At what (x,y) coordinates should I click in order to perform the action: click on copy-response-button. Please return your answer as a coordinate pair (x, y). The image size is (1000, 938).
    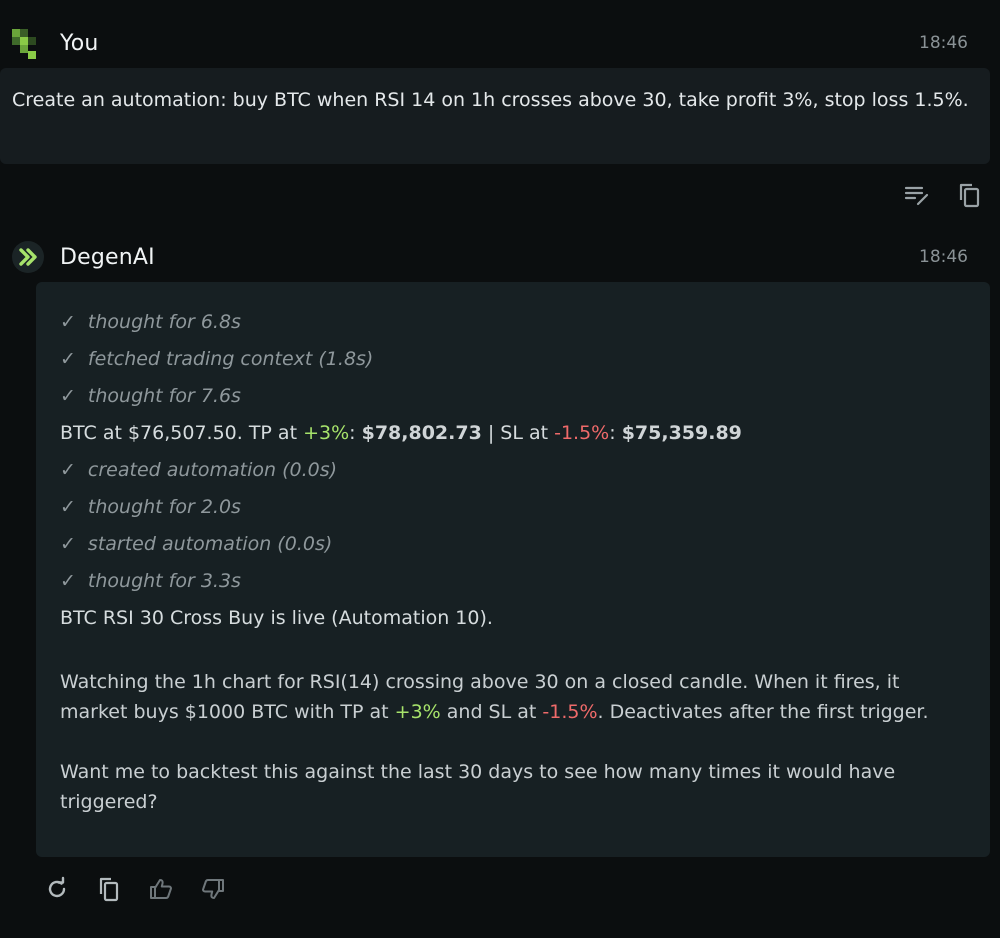
    Looking at the image, I should click on (109, 889).